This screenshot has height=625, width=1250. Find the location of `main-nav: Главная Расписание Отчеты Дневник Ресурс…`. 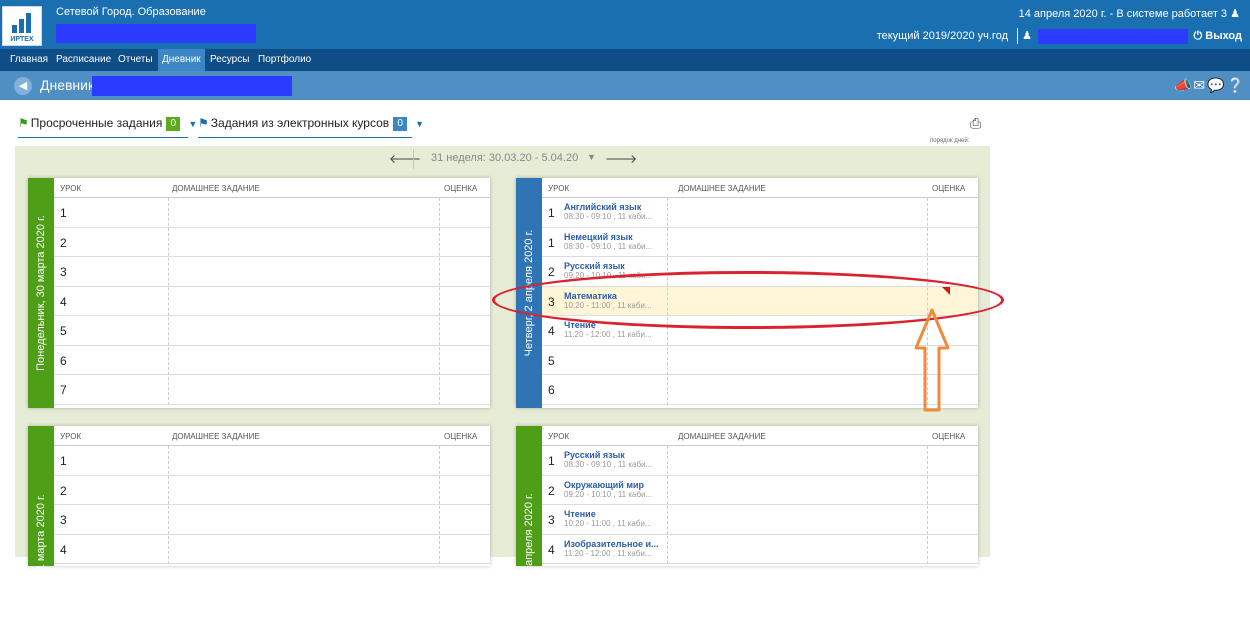

main-nav: Главная Расписание Отчеты Дневник Ресурс… is located at coordinates (625, 60).